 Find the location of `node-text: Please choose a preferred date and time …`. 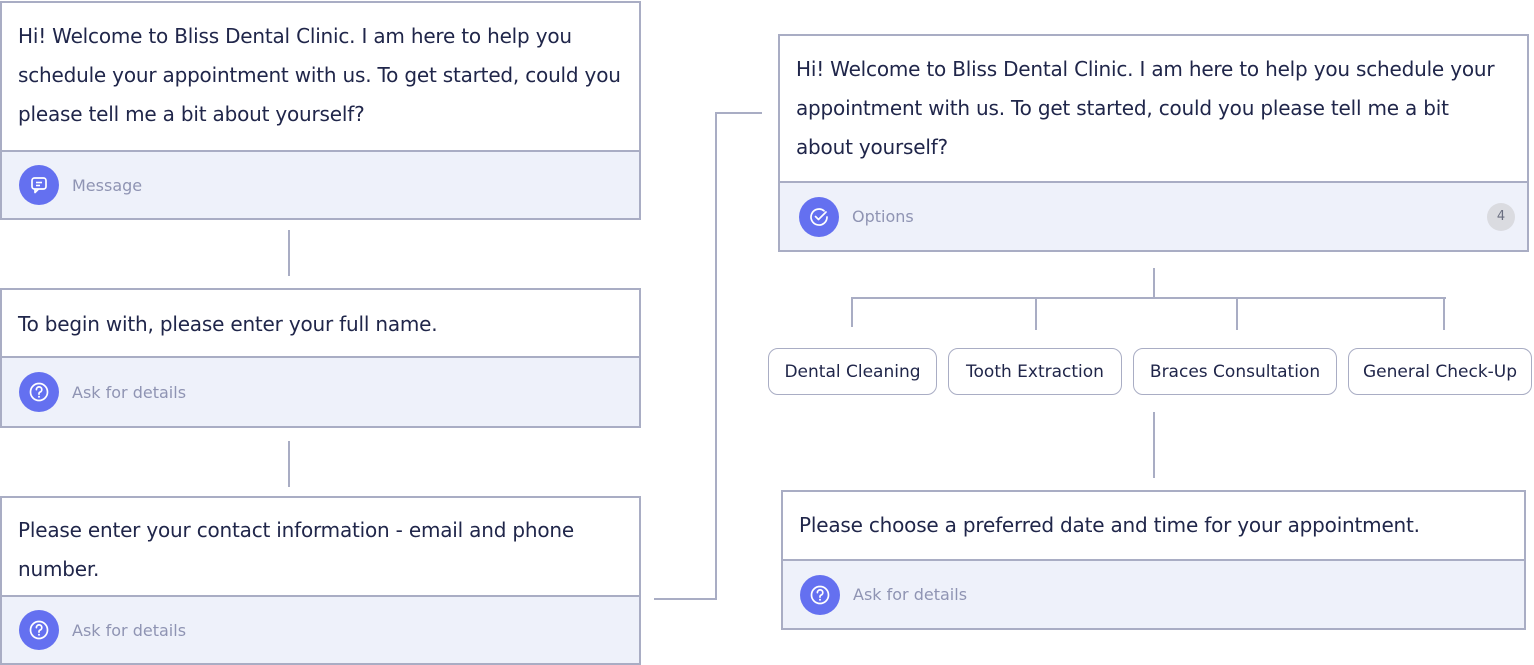

node-text: Please choose a preferred date and time … is located at coordinates (1109, 525).